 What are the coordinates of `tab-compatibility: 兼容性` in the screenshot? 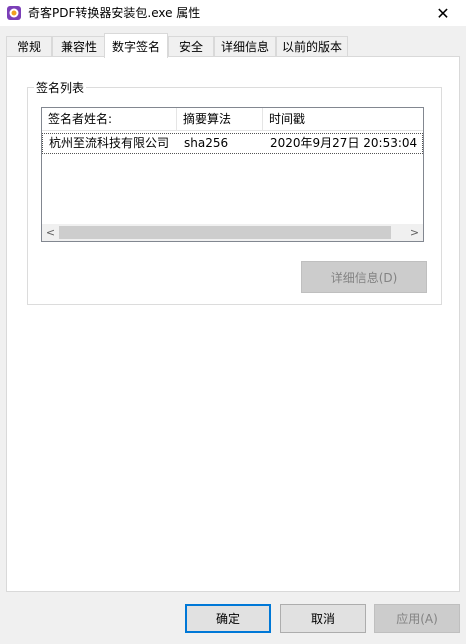 It's located at (79, 46).